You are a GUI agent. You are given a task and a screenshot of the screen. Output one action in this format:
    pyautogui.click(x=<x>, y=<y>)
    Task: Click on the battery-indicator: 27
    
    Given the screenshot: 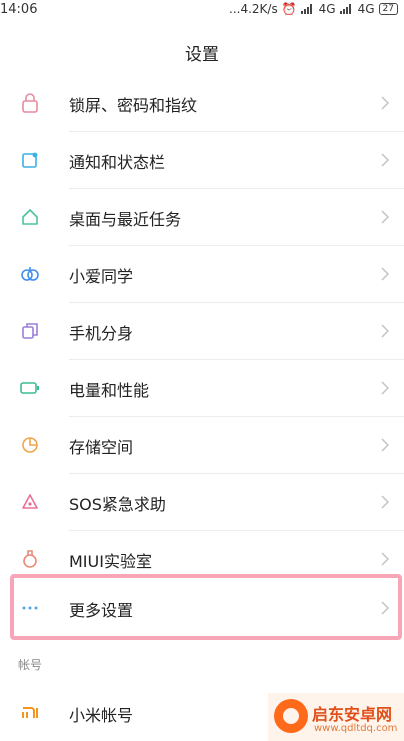 What is the action you would take?
    pyautogui.click(x=388, y=9)
    